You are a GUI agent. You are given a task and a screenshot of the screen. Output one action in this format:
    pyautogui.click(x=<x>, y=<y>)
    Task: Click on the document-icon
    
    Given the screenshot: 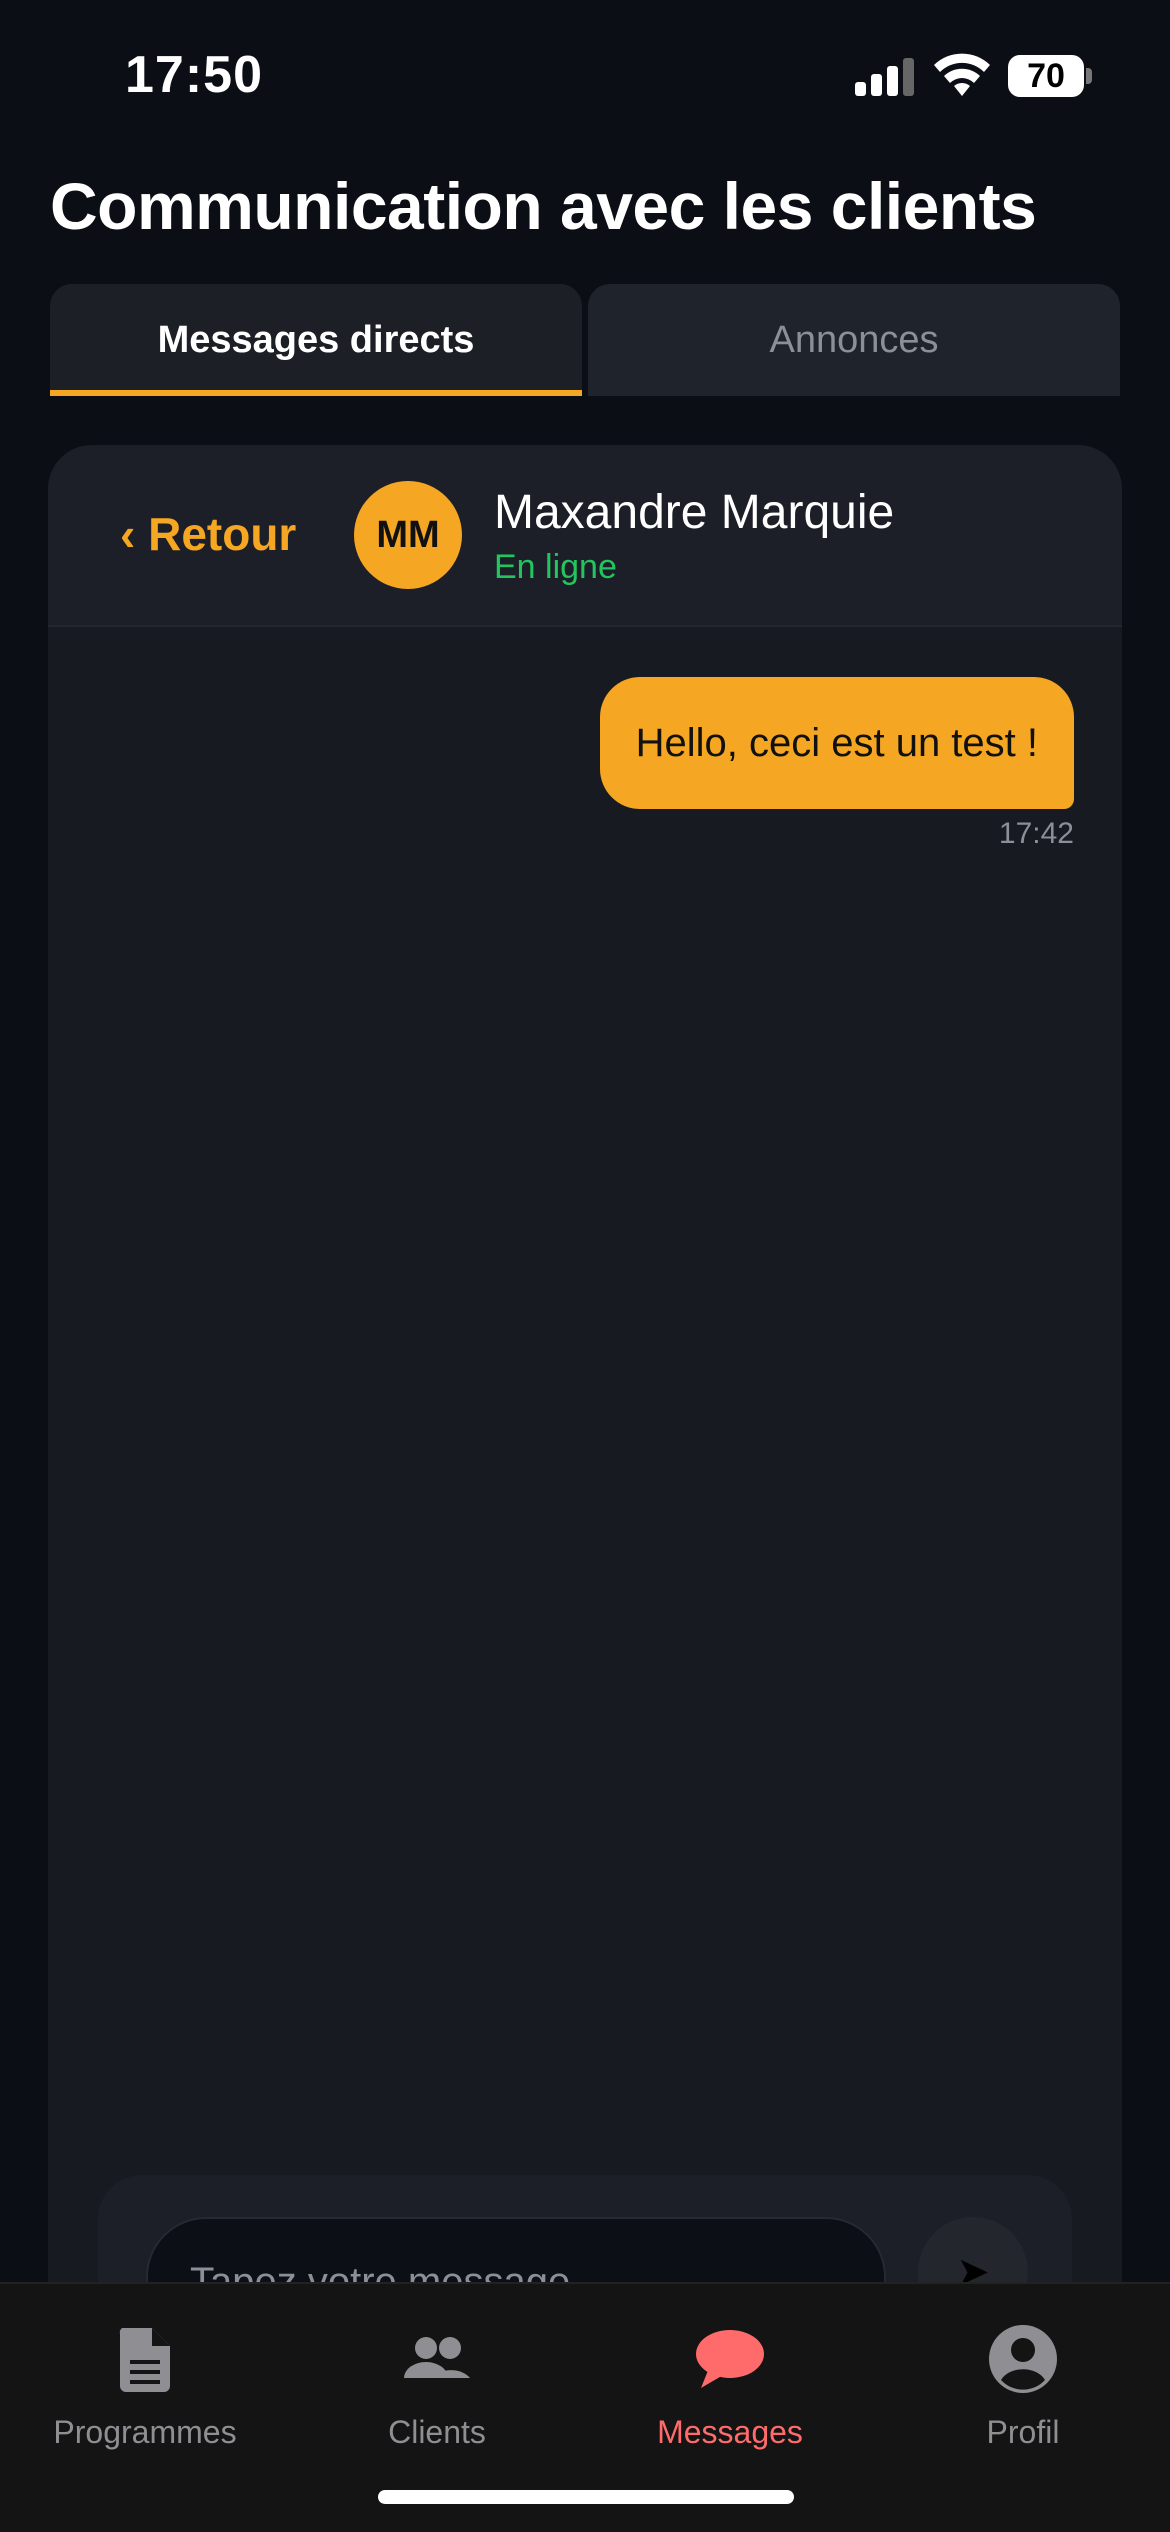 What is the action you would take?
    pyautogui.click(x=144, y=2360)
    